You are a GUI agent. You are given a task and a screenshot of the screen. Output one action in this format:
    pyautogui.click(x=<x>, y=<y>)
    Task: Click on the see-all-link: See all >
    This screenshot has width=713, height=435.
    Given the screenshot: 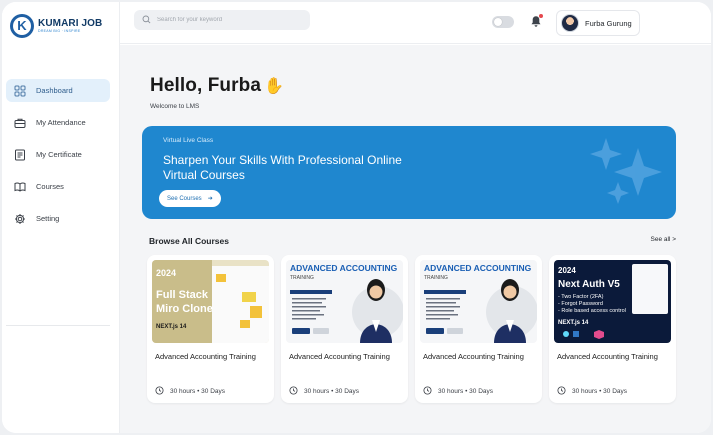 What is the action you would take?
    pyautogui.click(x=663, y=239)
    